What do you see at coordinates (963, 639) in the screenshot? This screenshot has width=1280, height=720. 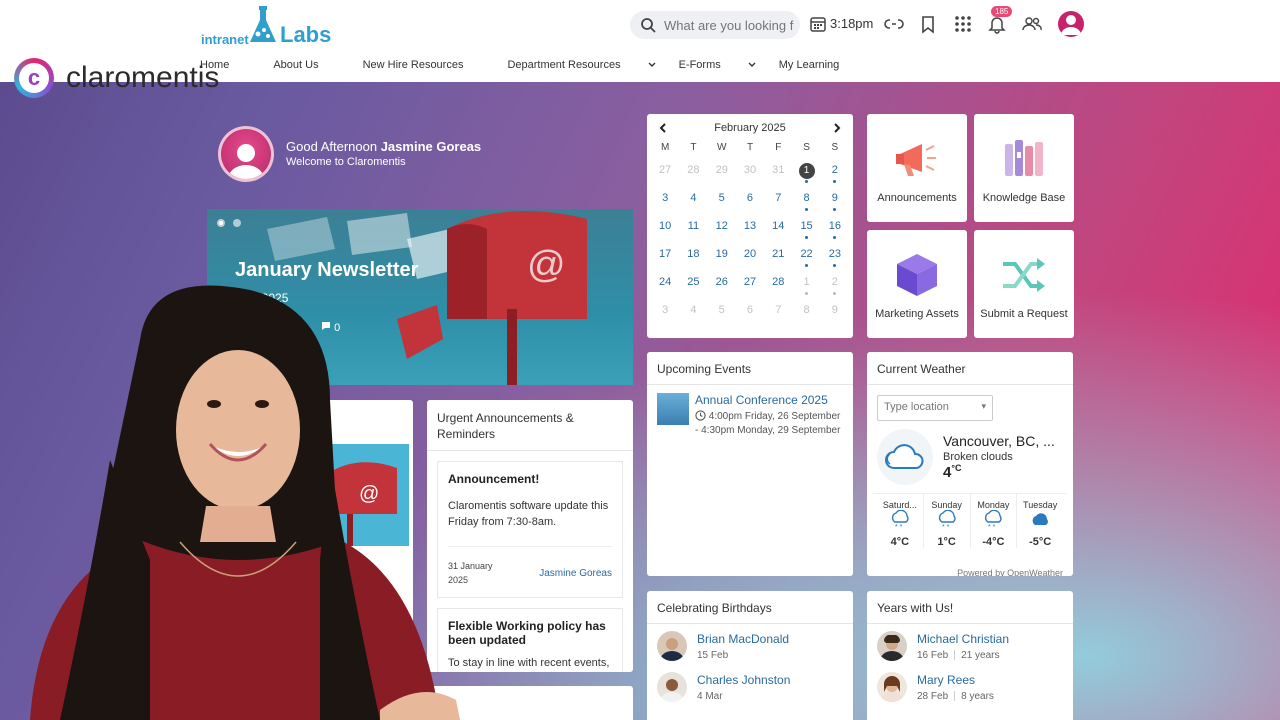 I see `person-name: Michael Christian` at bounding box center [963, 639].